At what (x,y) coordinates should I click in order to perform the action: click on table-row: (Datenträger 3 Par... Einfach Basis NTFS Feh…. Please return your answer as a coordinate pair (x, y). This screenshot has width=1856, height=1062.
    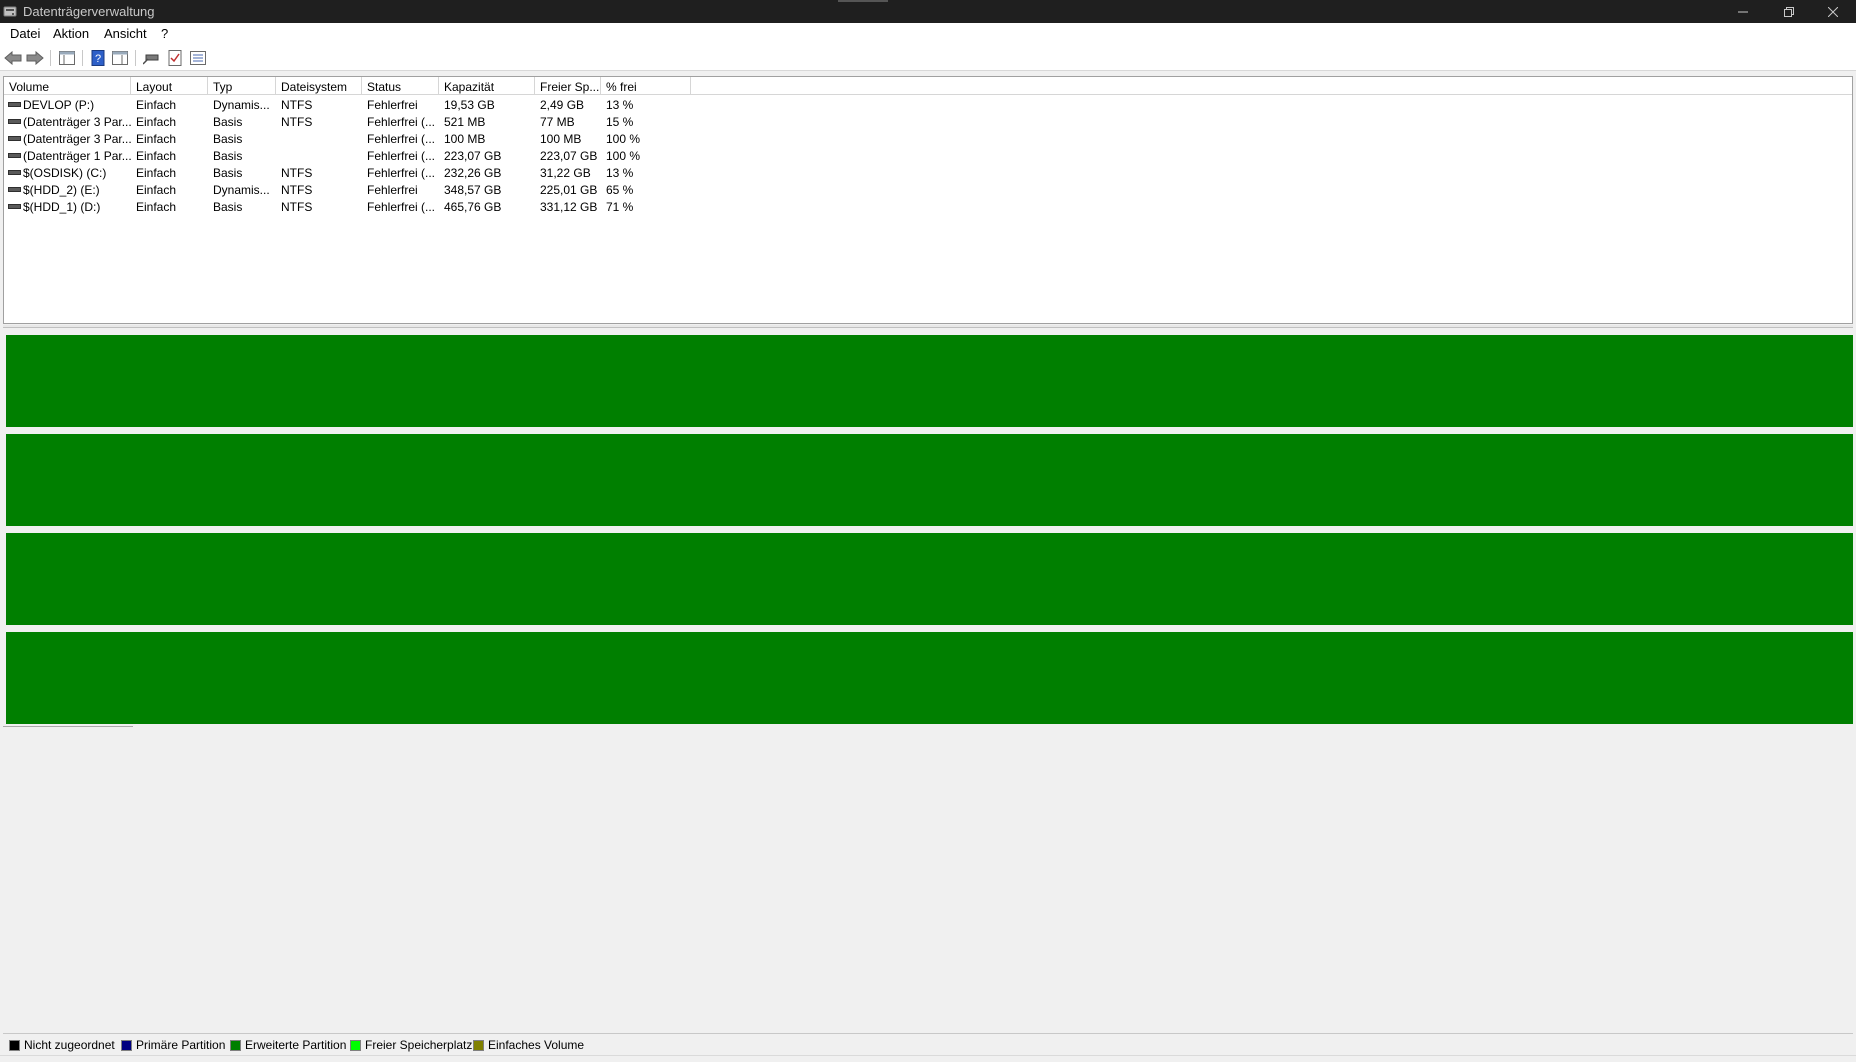
    Looking at the image, I should click on (928, 121).